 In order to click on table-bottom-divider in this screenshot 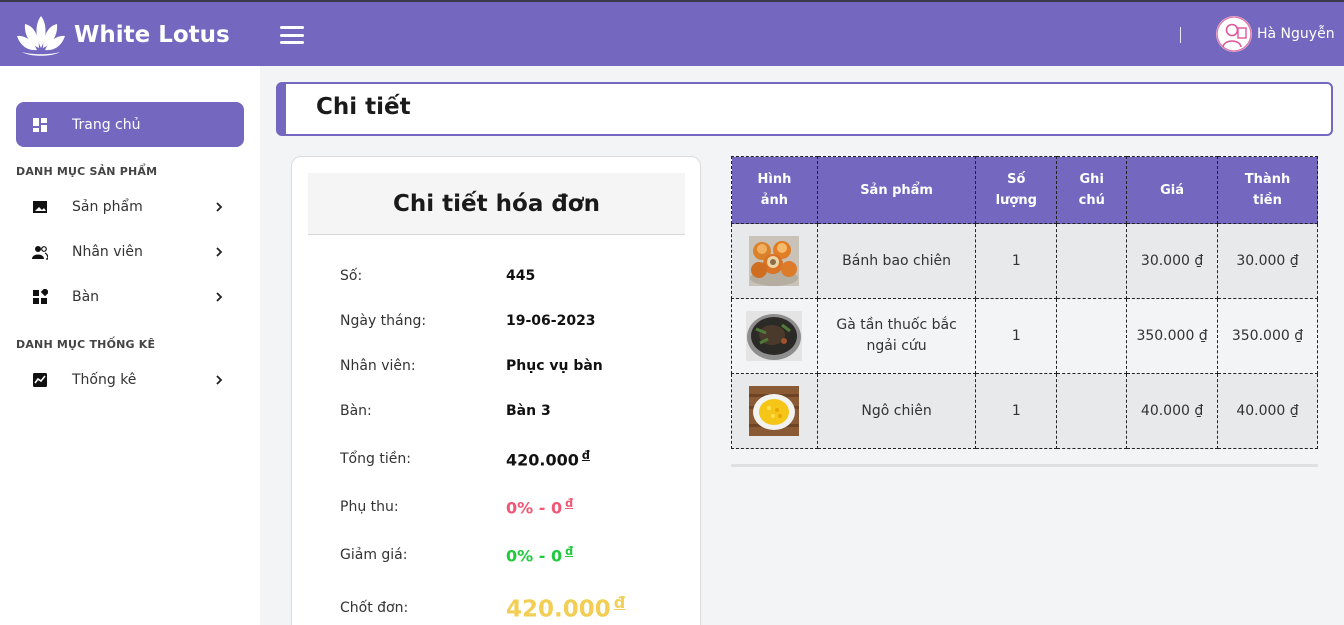, I will do `click(1024, 465)`.